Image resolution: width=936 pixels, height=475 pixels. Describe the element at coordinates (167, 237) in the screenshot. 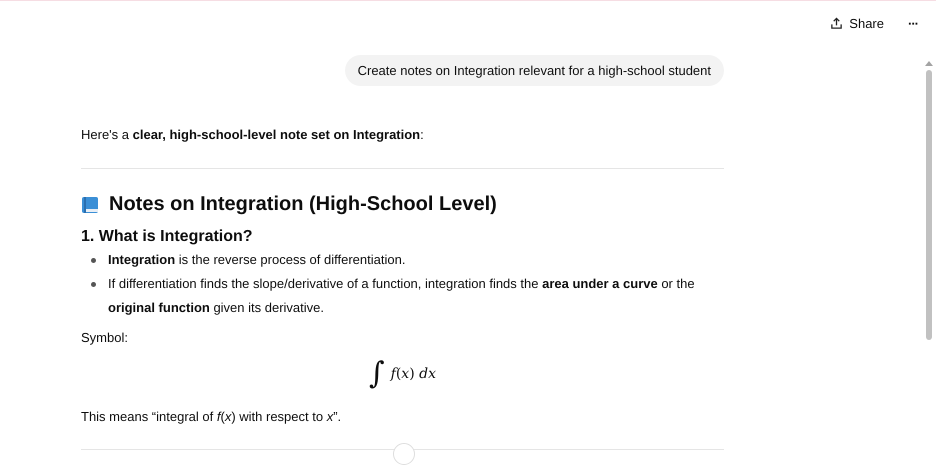

I see `section-heading: 1. What is Integration?` at that location.